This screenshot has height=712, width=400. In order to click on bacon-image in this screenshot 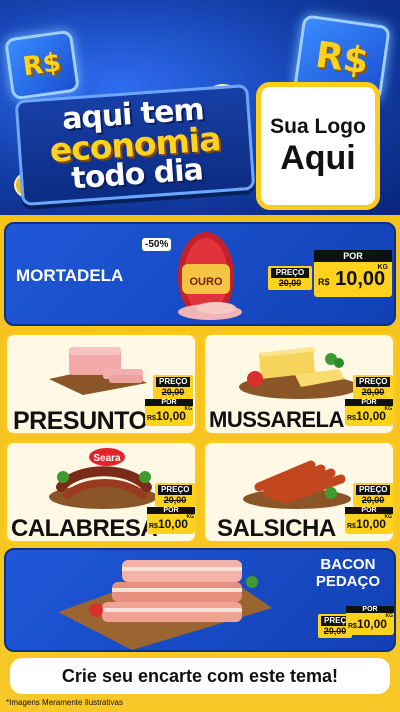, I will do `click(165, 605)`.